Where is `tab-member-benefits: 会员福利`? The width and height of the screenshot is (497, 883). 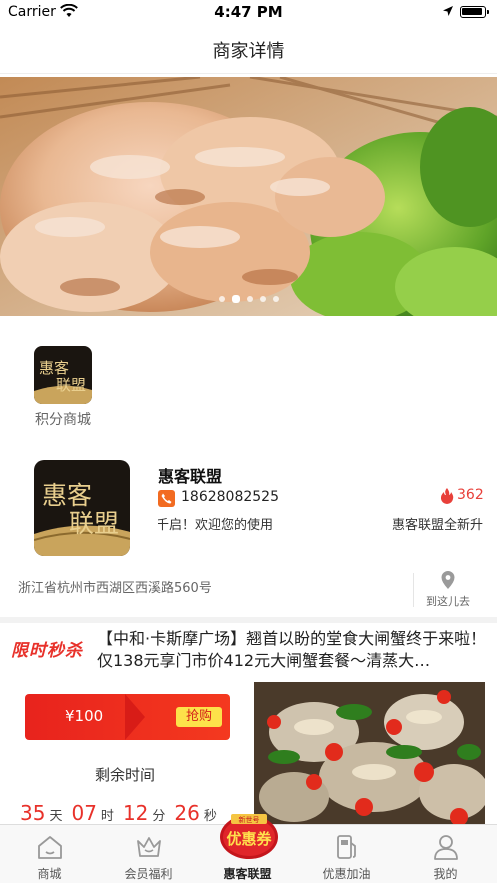
tab-member-benefits: 会员福利 is located at coordinates (148, 854).